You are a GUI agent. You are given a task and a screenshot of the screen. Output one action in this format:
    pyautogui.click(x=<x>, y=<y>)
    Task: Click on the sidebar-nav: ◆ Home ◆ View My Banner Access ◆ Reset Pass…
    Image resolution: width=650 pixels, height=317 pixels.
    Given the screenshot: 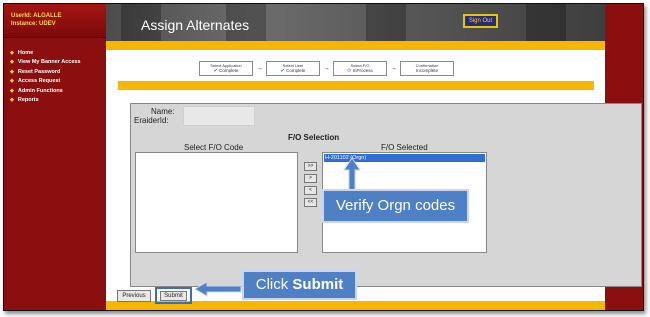 What is the action you would take?
    pyautogui.click(x=55, y=76)
    